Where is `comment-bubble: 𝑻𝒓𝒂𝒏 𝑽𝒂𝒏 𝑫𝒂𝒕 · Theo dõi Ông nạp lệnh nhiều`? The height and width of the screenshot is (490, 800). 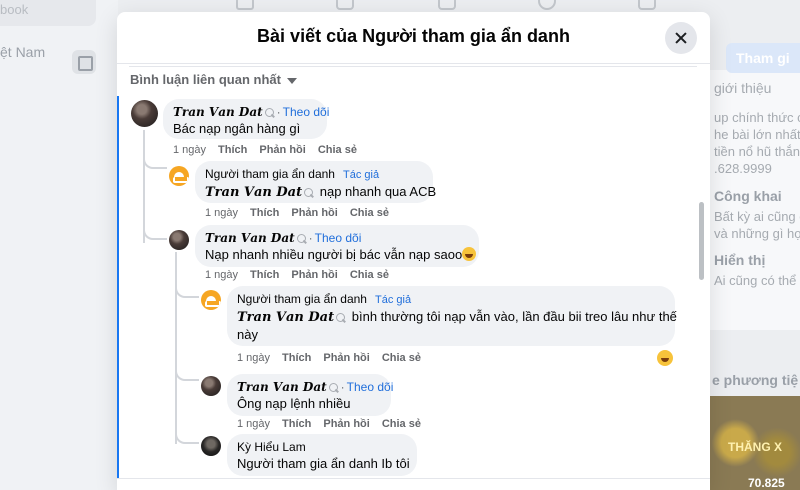 comment-bubble: 𝑻𝒓𝒂𝒏 𝑽𝒂𝒏 𝑫𝒂𝒕 · Theo dõi Ông nạp lệnh nhiều is located at coordinates (310, 395).